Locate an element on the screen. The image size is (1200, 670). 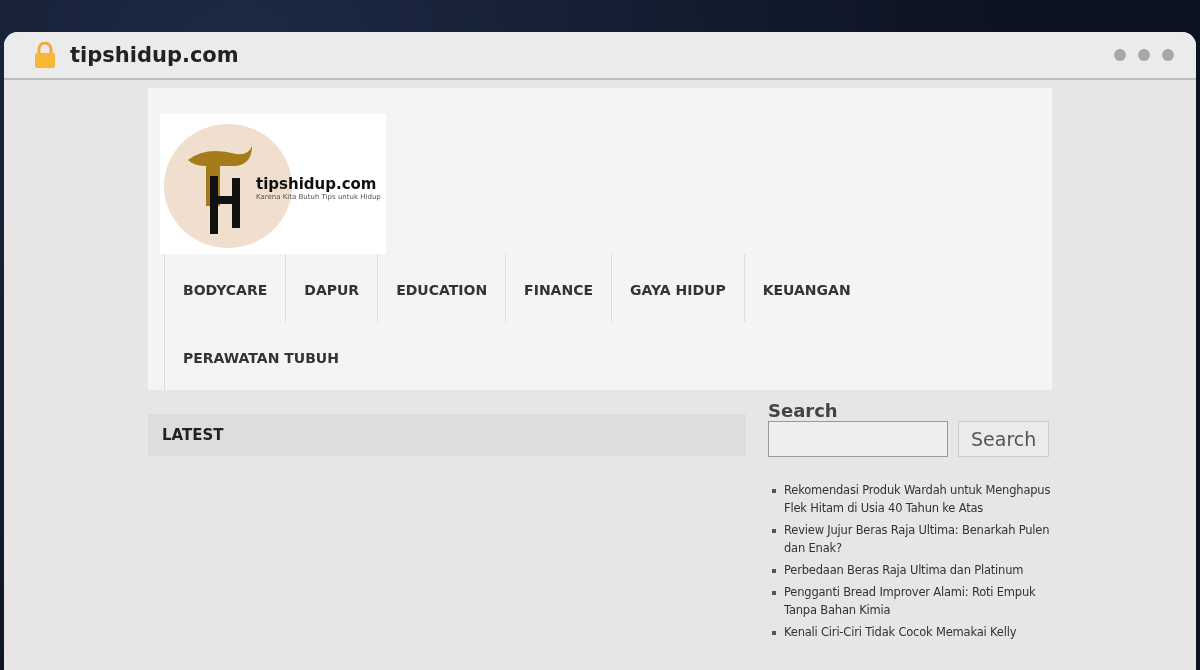
nav-link: EDUCATION is located at coordinates (441, 288).